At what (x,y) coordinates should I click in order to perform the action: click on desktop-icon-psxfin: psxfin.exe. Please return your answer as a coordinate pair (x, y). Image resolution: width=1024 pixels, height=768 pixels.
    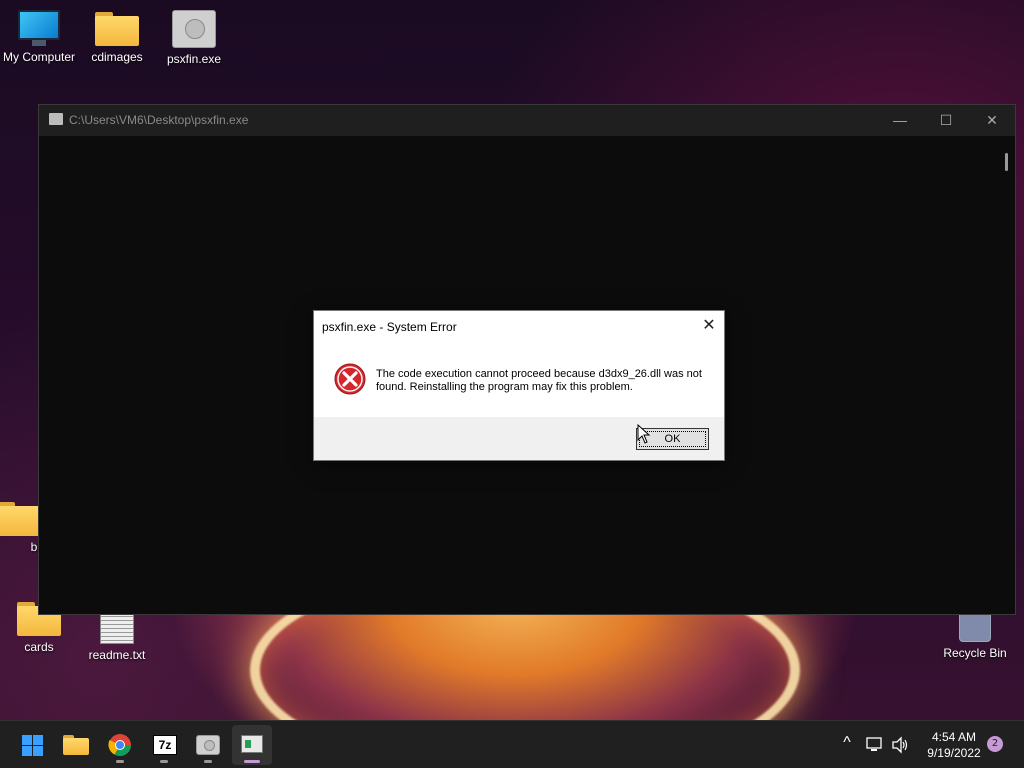
    Looking at the image, I should click on (194, 38).